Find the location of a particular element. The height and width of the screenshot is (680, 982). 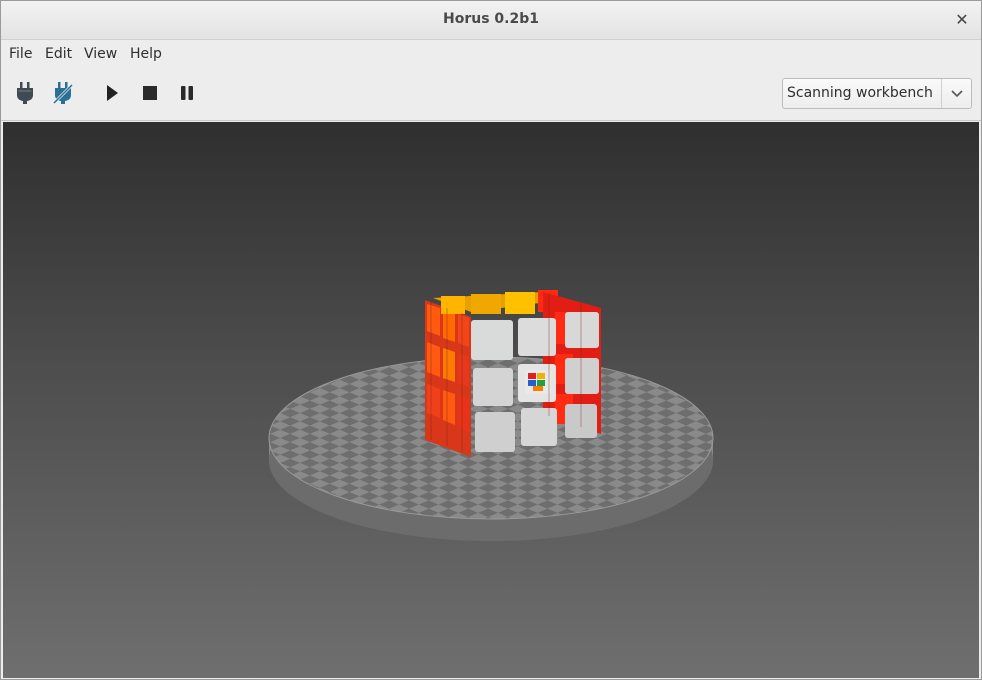

workbench-select: Scanning workbench is located at coordinates (877, 93).